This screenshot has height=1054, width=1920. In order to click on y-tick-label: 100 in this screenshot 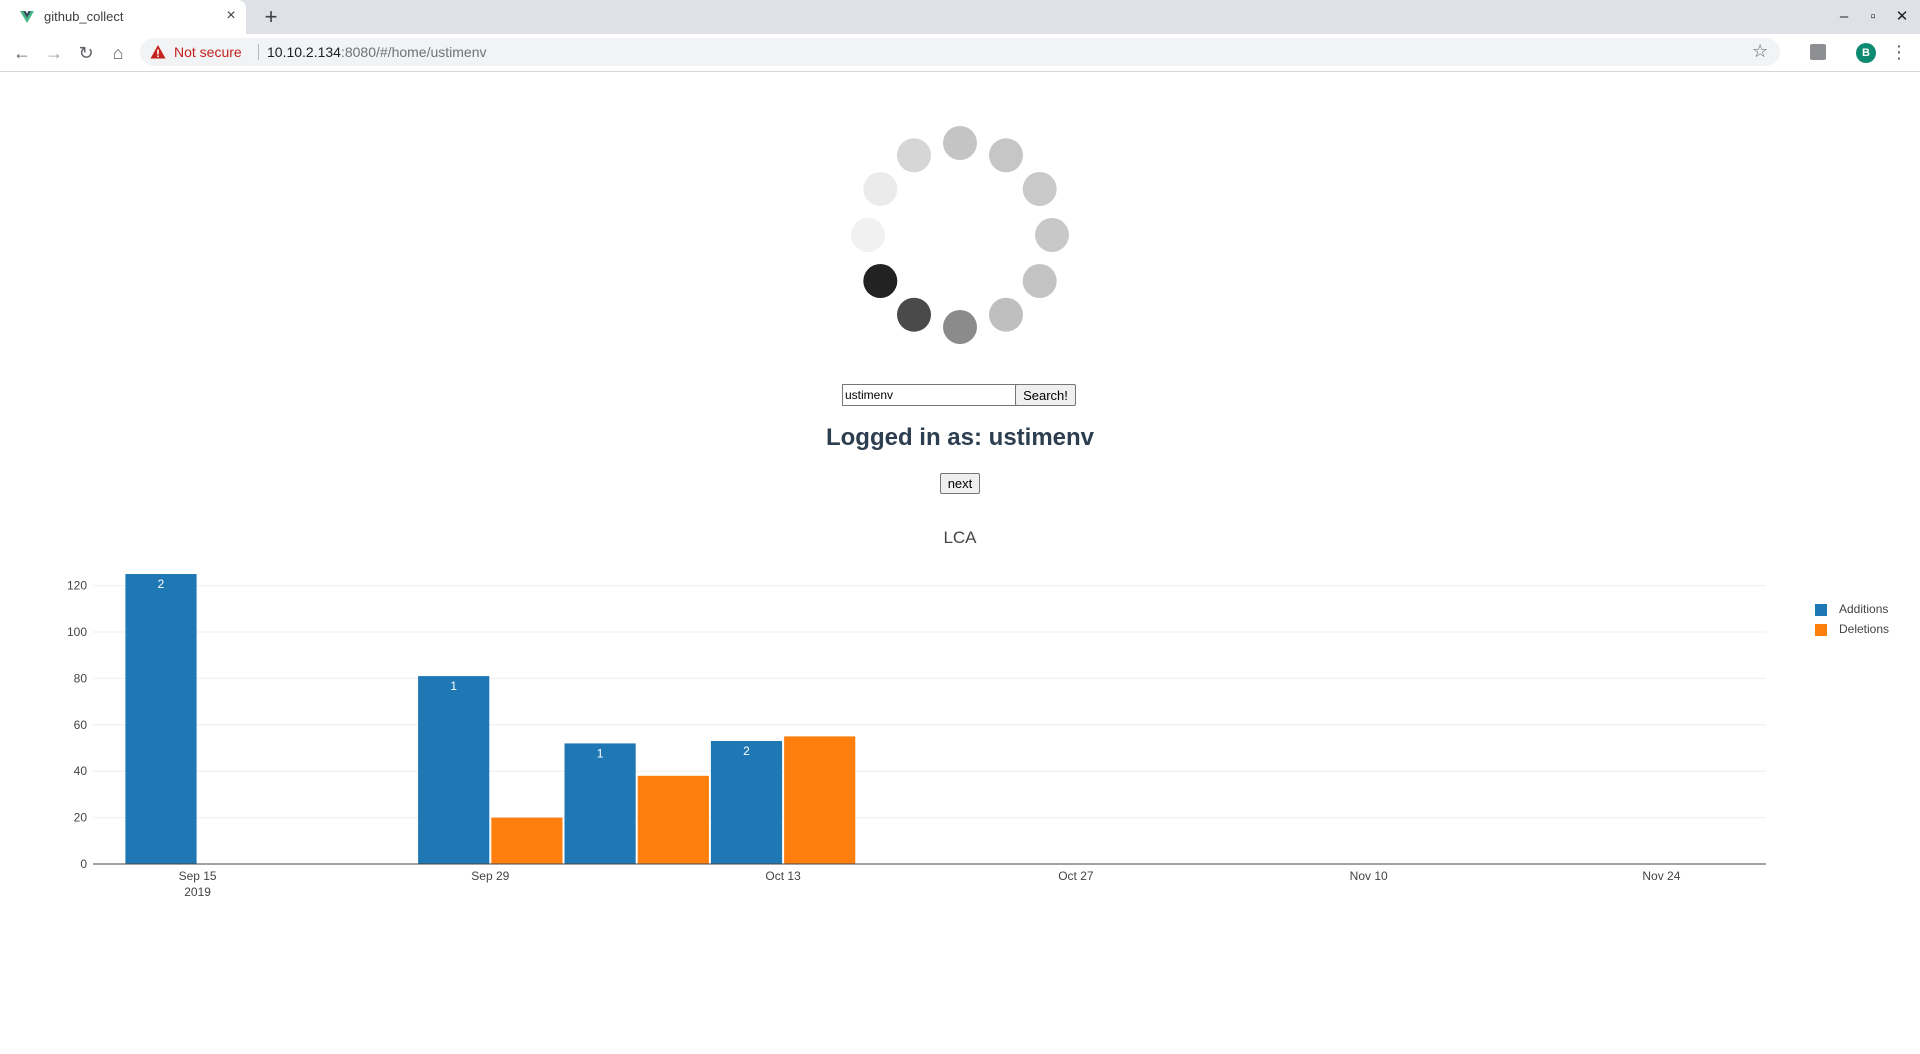, I will do `click(77, 632)`.